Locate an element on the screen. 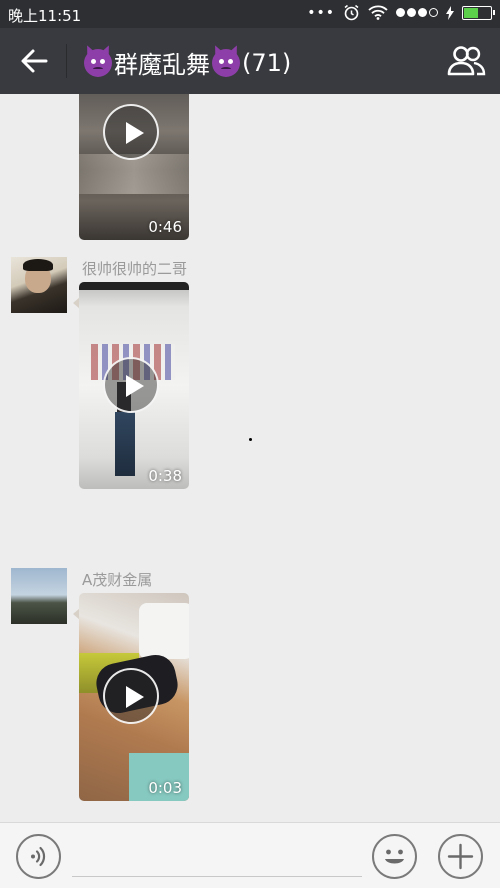 The height and width of the screenshot is (888, 500). voice-input-button is located at coordinates (38, 856).